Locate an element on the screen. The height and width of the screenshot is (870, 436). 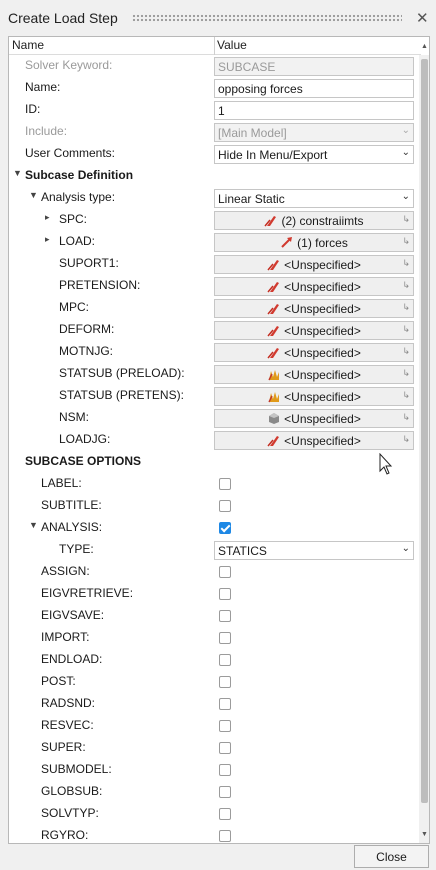
eigvsave-checkbox is located at coordinates (225, 616).